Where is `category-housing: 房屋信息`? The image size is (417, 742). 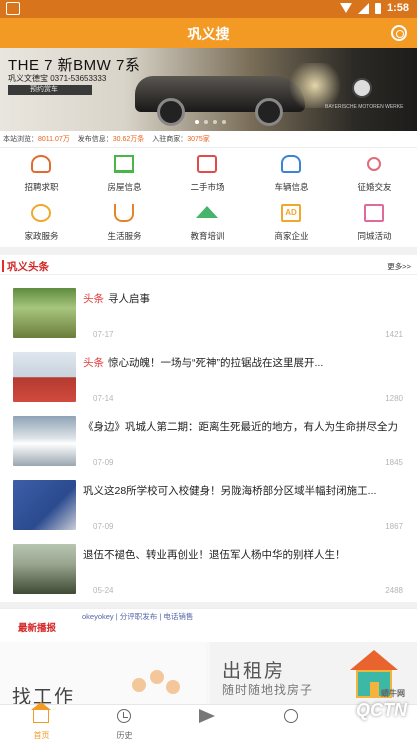
category-housing: 房屋信息 is located at coordinates (124, 173).